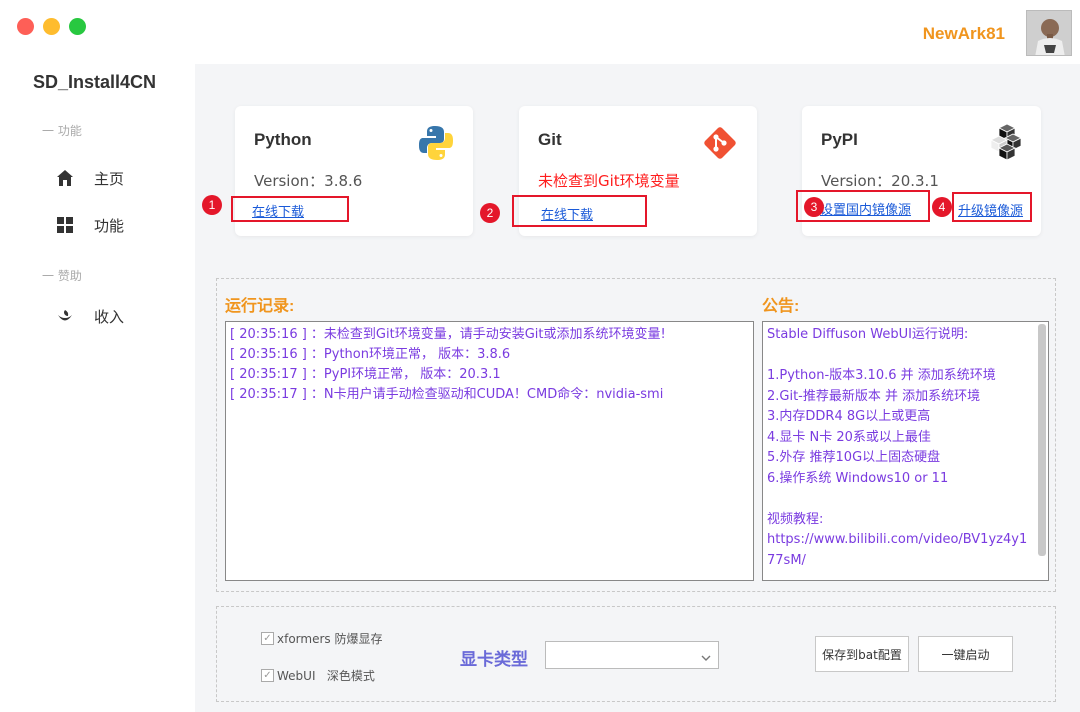 The height and width of the screenshot is (712, 1080). I want to click on webui-dark-checkbox: ✓, so click(267, 675).